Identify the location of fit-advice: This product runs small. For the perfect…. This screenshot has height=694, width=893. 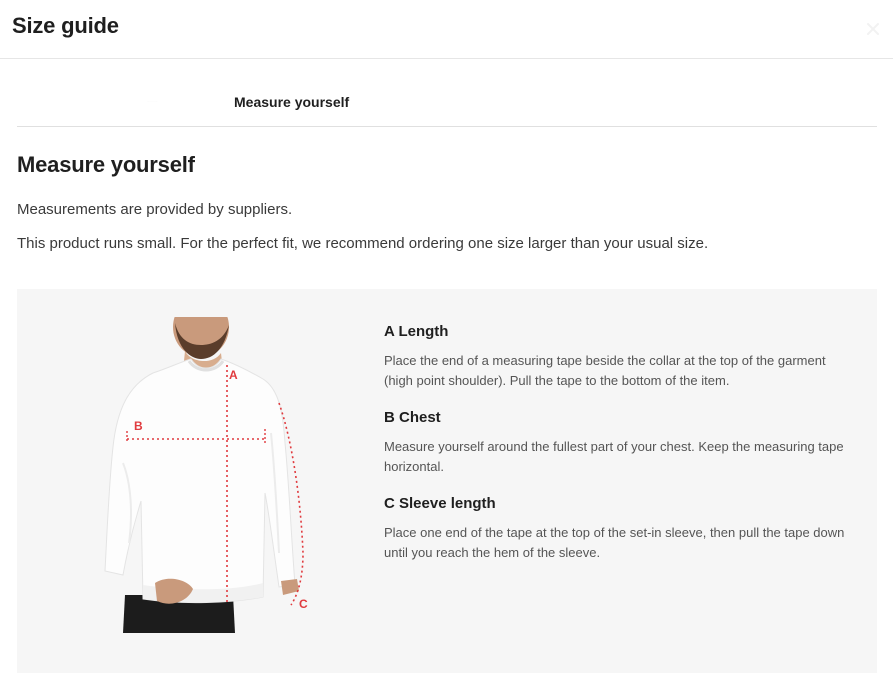
(363, 243).